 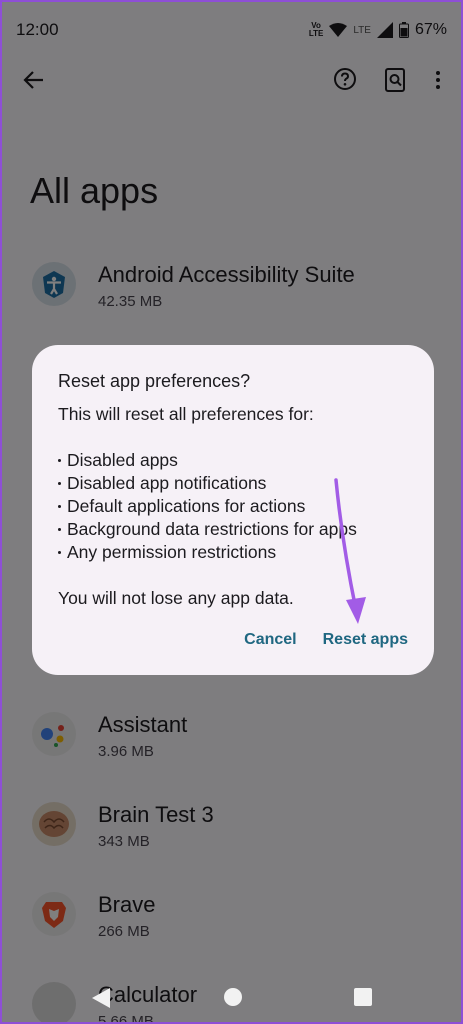 I want to click on bullet-item: Default applications for actions, so click(x=207, y=506).